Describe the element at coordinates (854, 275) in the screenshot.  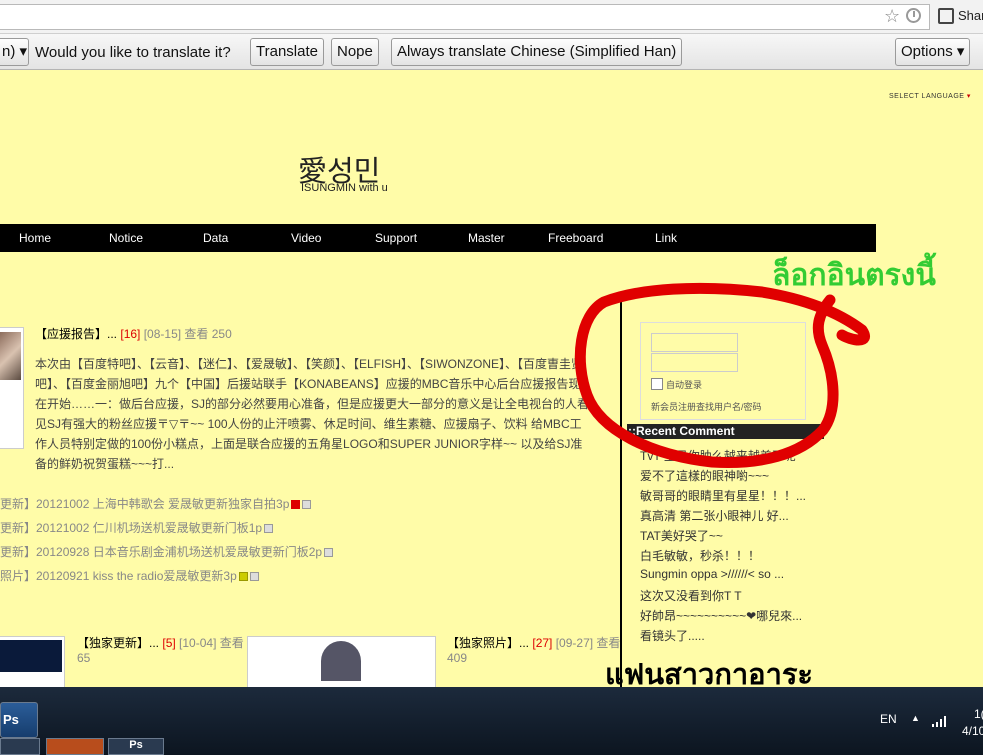
I see `login-here-annotation: ล็อกอินตรงนี้` at that location.